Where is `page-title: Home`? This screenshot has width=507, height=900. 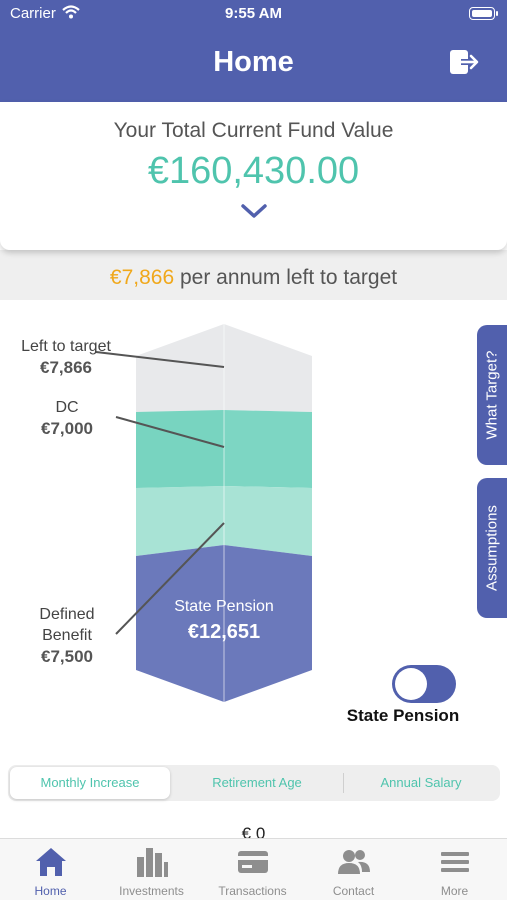
page-title: Home is located at coordinates (253, 62).